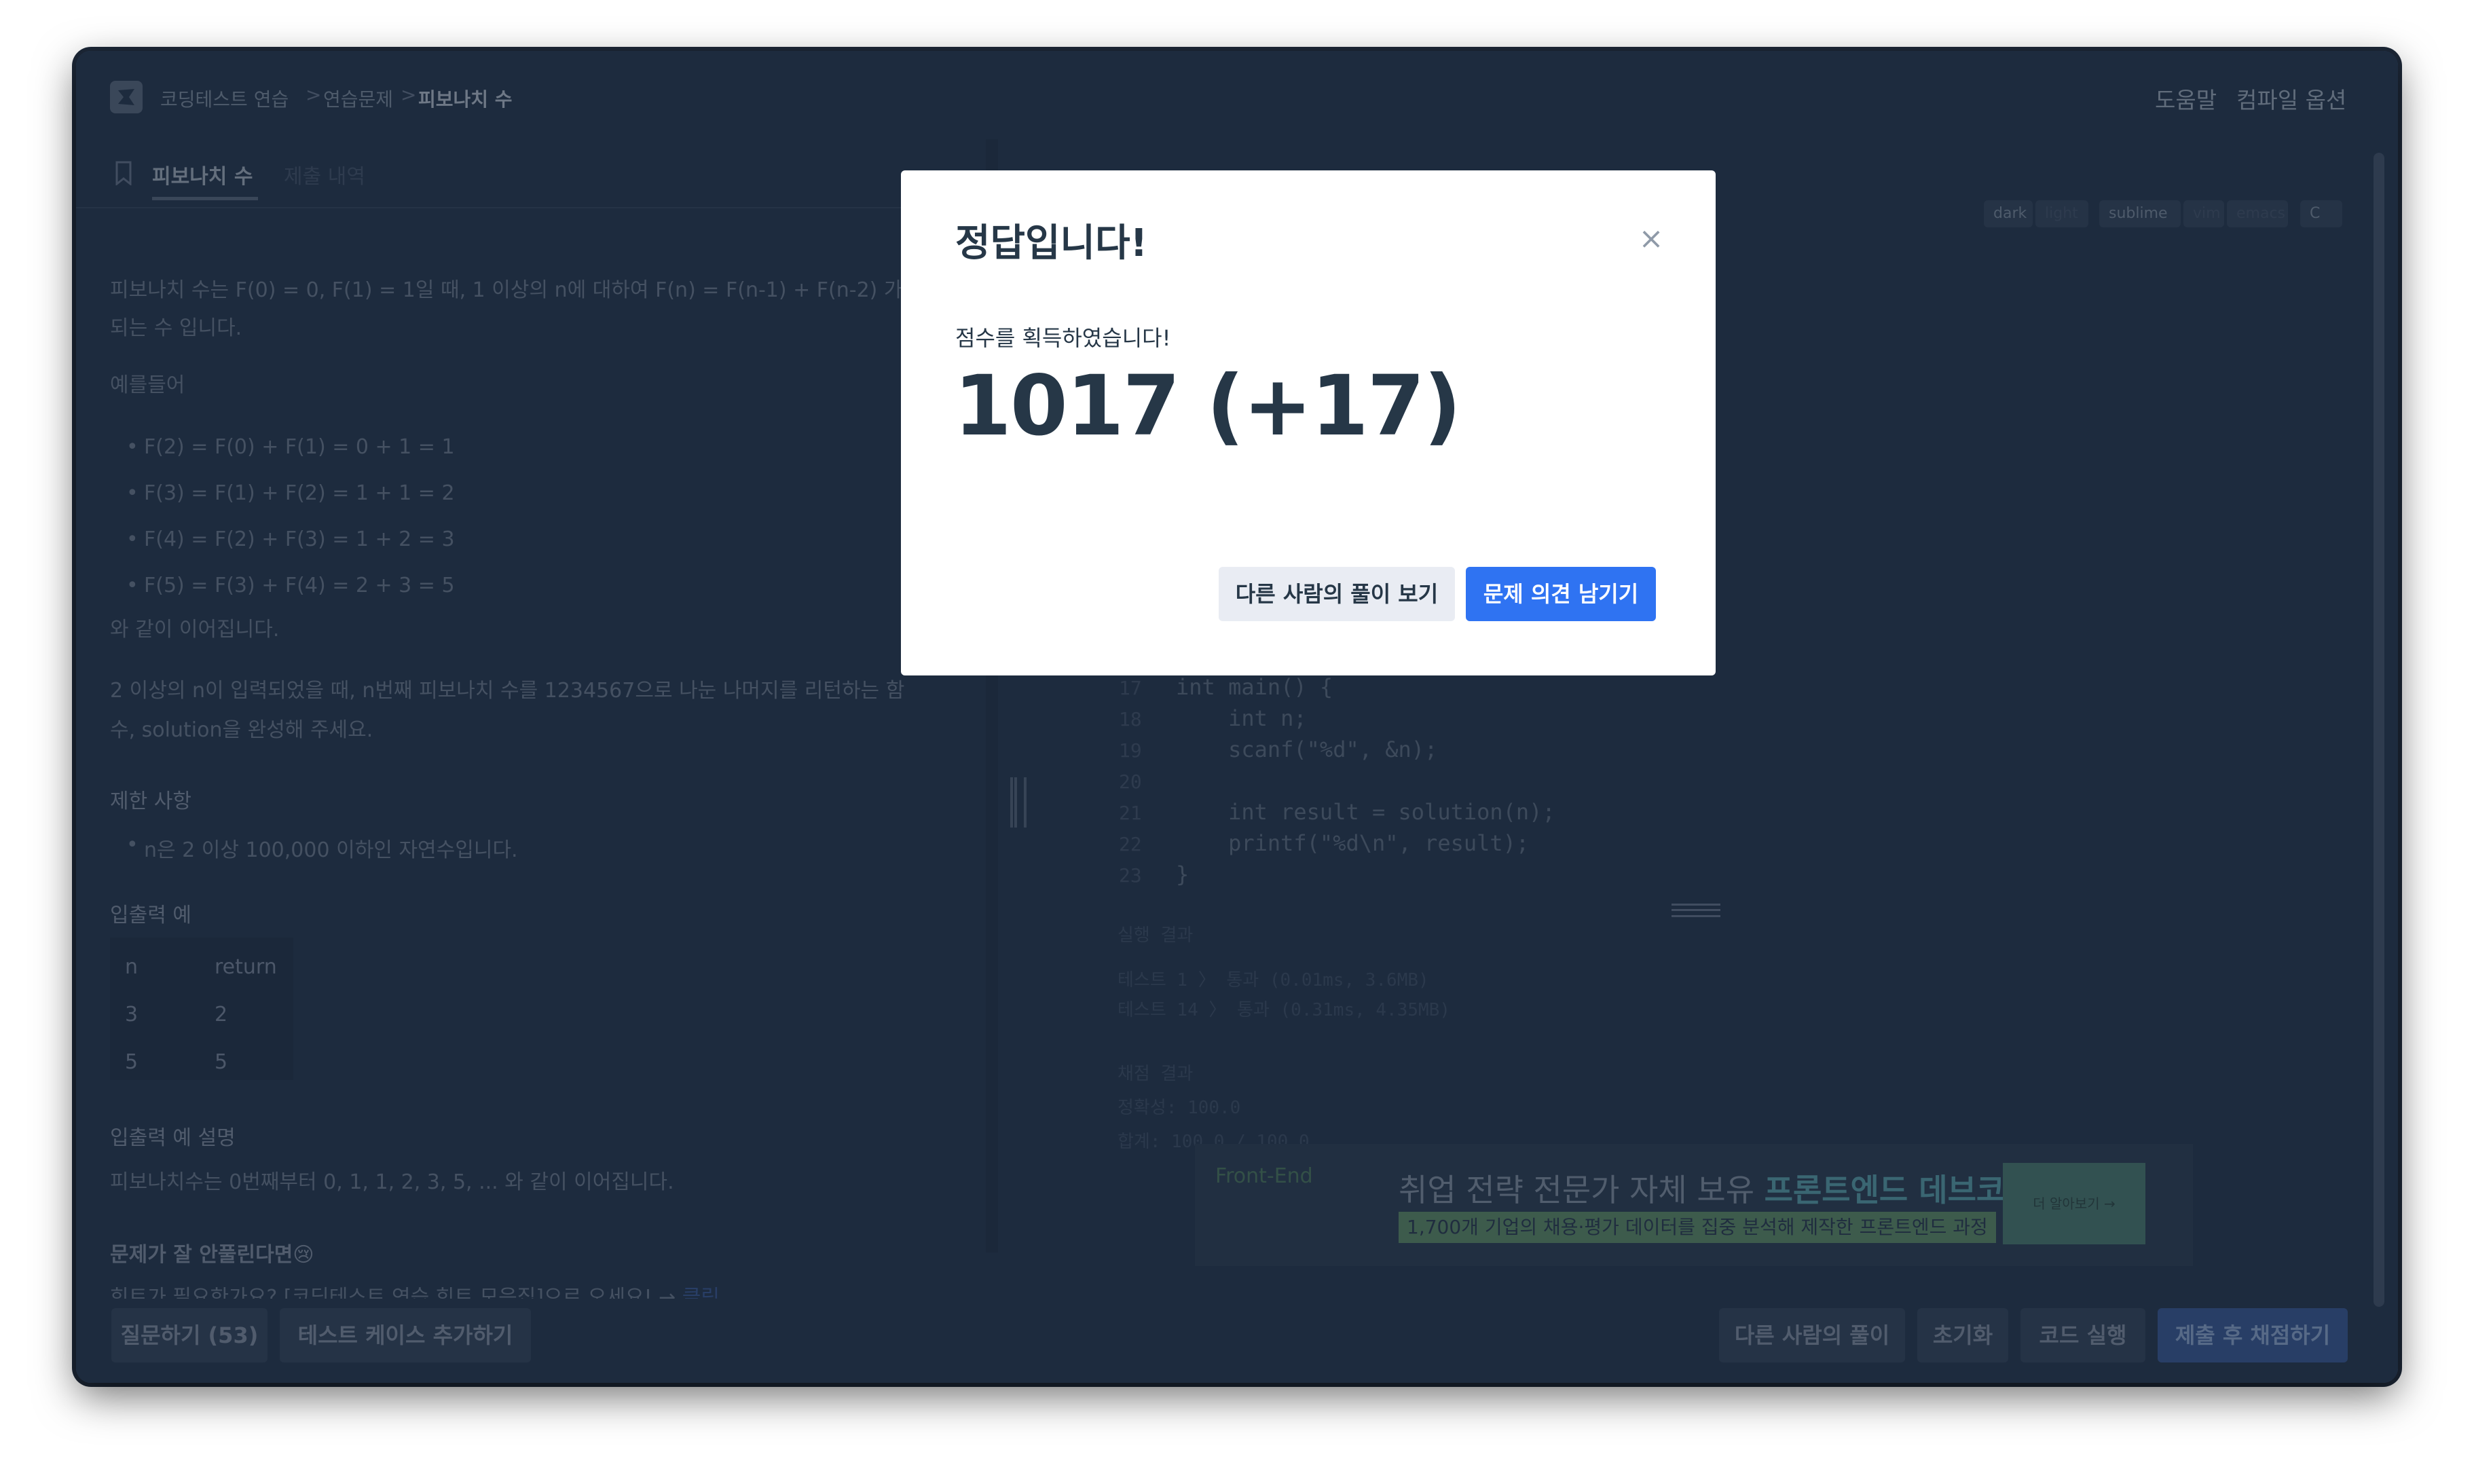  I want to click on view-others-solutions-button: 다른 사람의 풀이 보기, so click(1337, 594).